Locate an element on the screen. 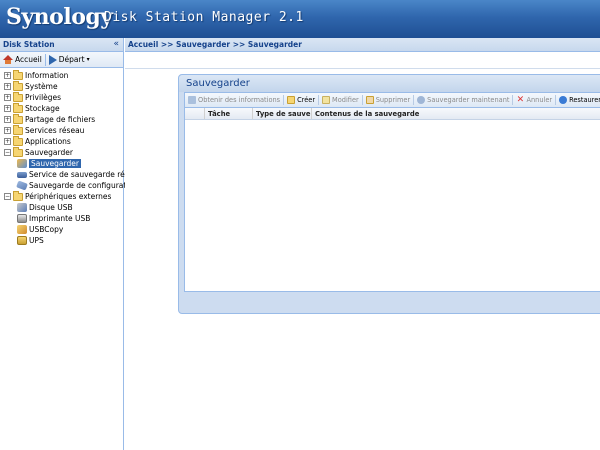 This screenshot has height=450, width=600. tree-item-label: Partage de fichiers is located at coordinates (60, 119).